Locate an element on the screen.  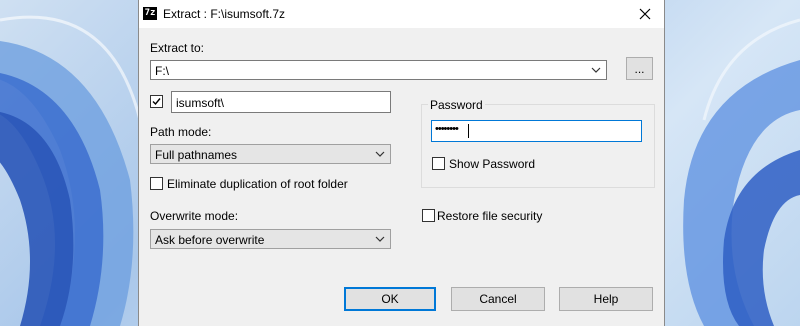
extract-to-value: F:\ is located at coordinates (162, 71).